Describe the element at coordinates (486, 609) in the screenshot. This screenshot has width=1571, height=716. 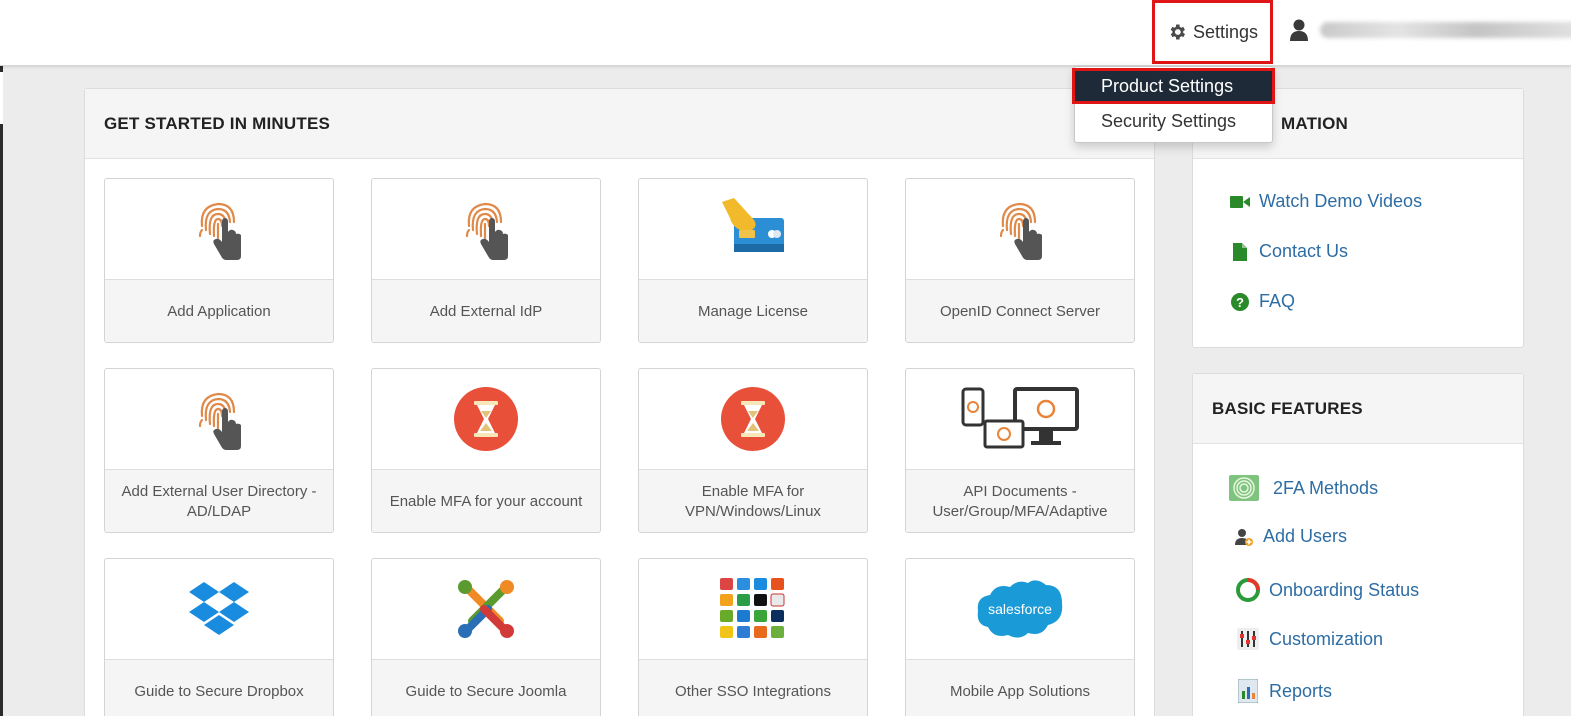
I see `joomla-icon` at that location.